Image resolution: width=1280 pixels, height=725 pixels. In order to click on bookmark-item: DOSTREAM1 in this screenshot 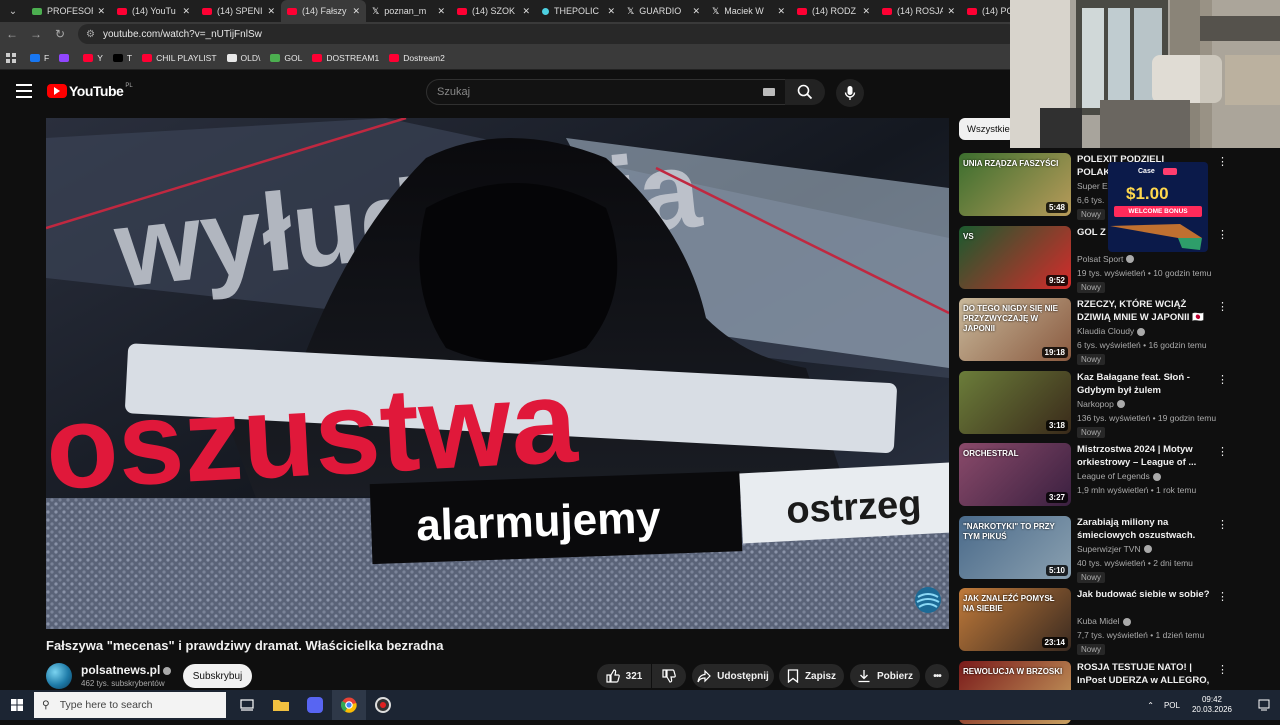, I will do `click(345, 58)`.